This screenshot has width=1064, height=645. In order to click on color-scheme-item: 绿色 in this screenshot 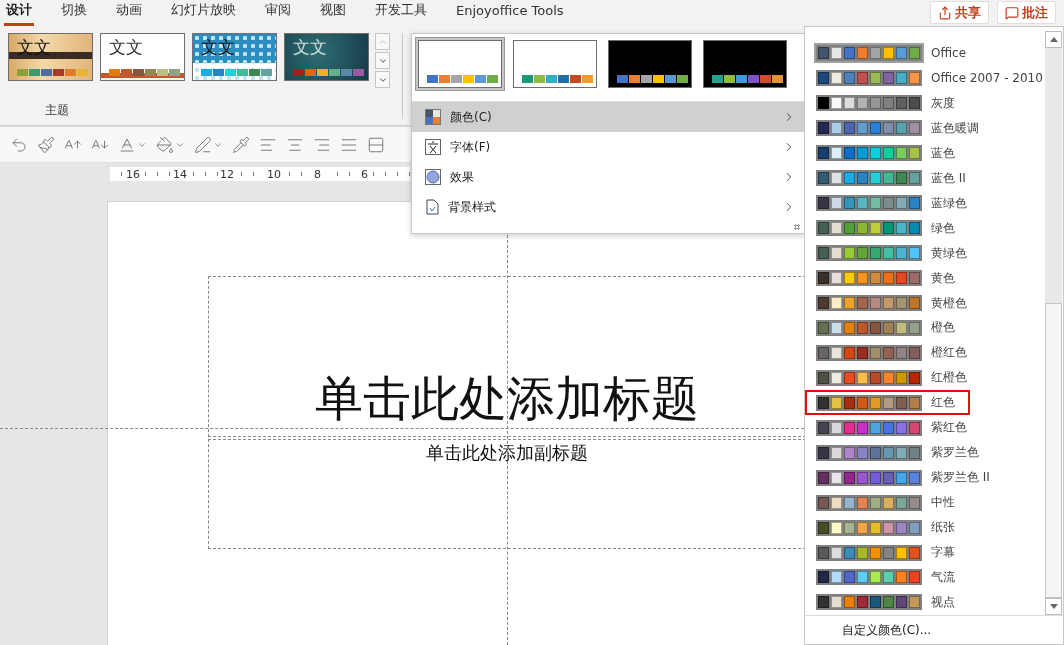, I will do `click(925, 228)`.